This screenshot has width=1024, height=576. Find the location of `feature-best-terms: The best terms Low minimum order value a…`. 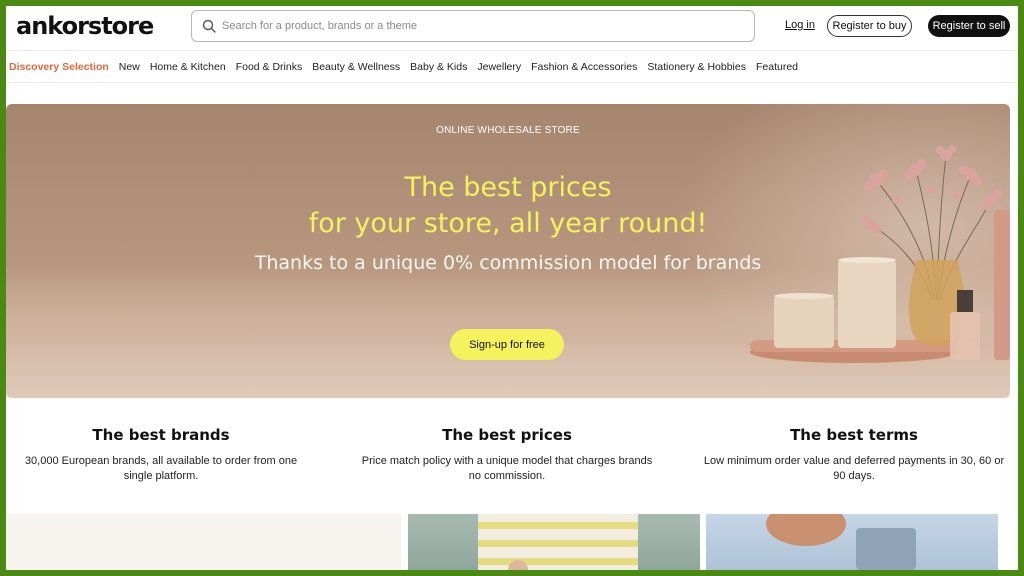

feature-best-terms: The best terms Low minimum order value a… is located at coordinates (854, 455).